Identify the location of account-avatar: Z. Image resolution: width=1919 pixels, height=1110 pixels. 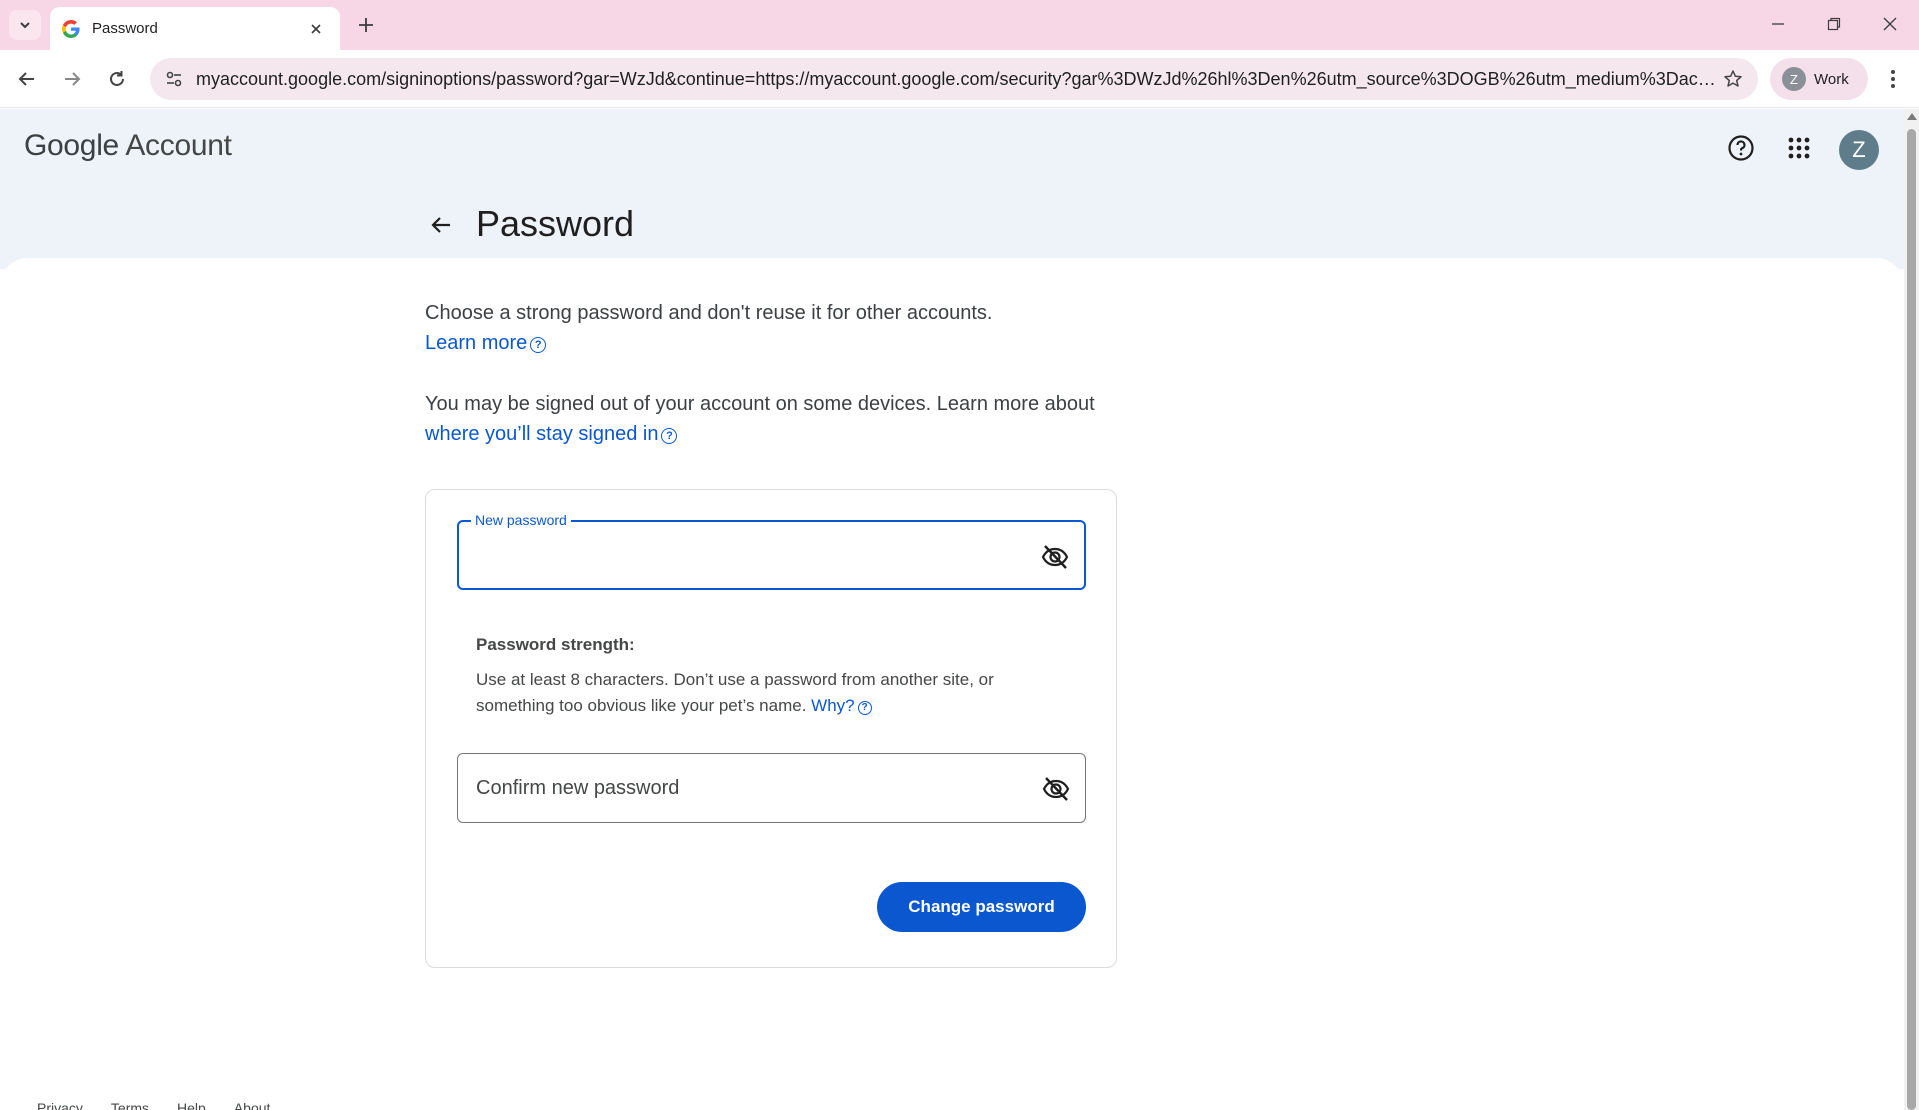
(1859, 150).